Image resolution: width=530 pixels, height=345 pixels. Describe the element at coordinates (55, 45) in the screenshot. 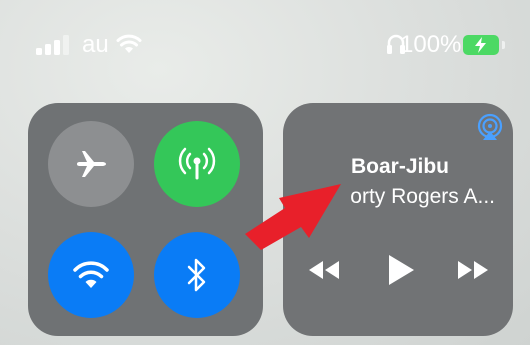

I see `signal-icon` at that location.